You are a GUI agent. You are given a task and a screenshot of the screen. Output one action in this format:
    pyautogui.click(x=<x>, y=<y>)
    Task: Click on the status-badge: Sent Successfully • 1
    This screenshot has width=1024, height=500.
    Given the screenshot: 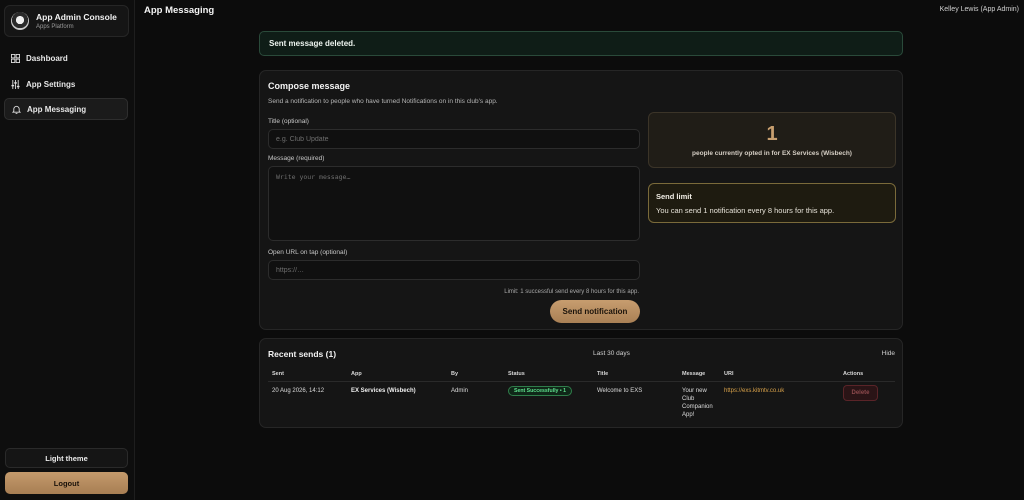 What is the action you would take?
    pyautogui.click(x=540, y=391)
    